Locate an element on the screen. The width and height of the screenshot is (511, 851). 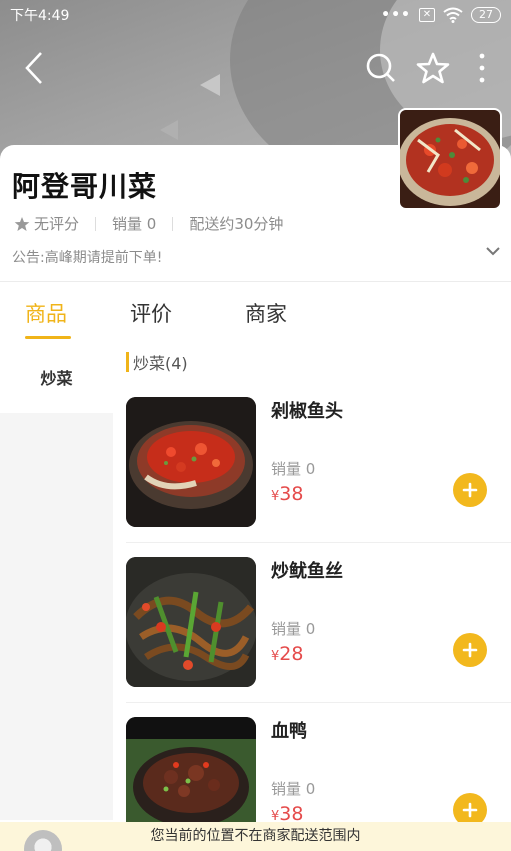
nav-bar is located at coordinates (255, 68).